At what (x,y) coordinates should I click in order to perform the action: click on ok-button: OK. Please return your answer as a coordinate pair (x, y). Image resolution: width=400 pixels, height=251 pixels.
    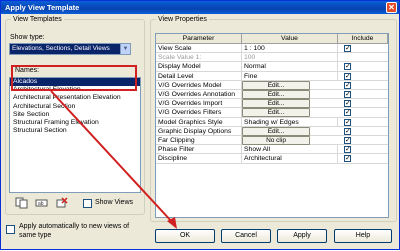
    Looking at the image, I should click on (185, 236).